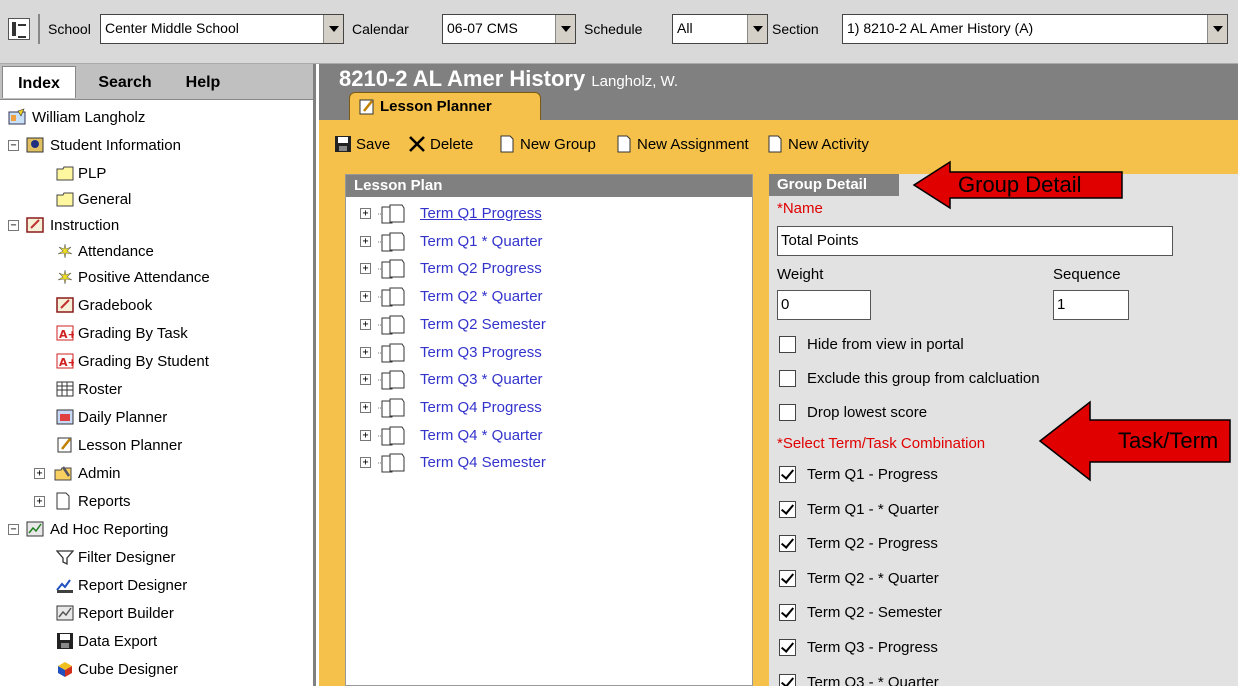  Describe the element at coordinates (222, 29) in the screenshot. I see `school-select: Center Middle School` at that location.